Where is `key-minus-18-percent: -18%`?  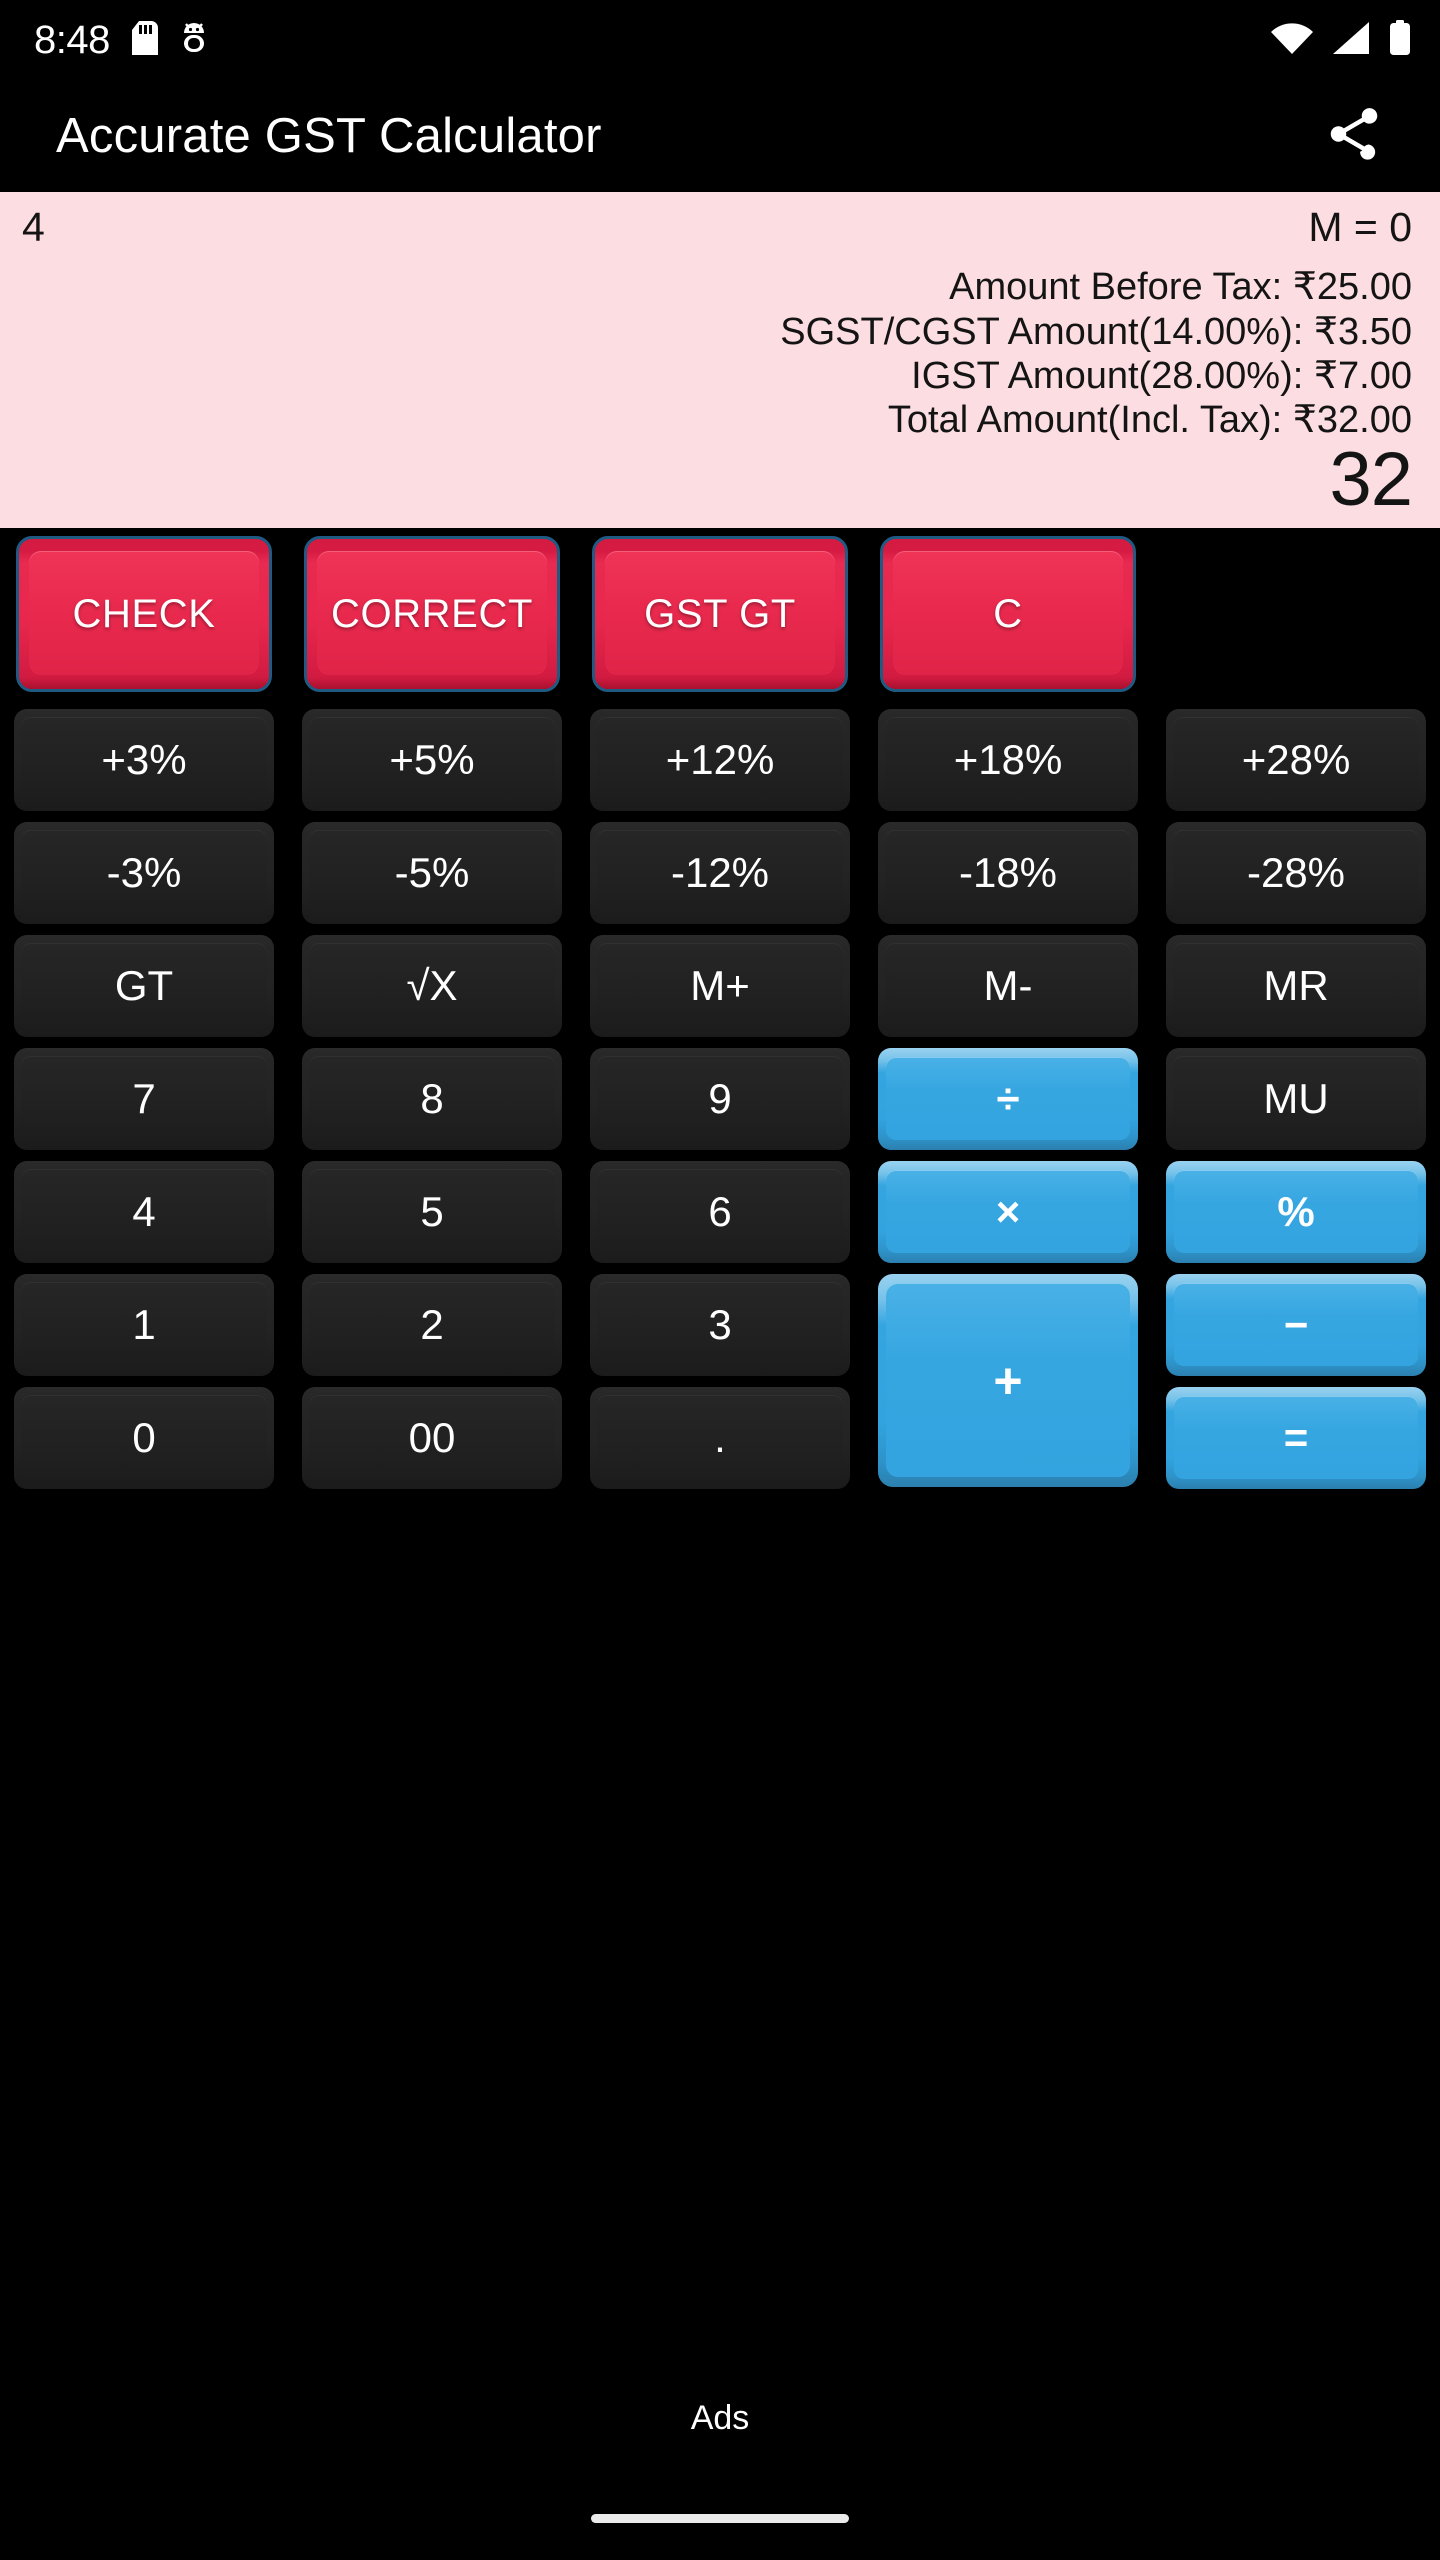
key-minus-18-percent: -18% is located at coordinates (1008, 873).